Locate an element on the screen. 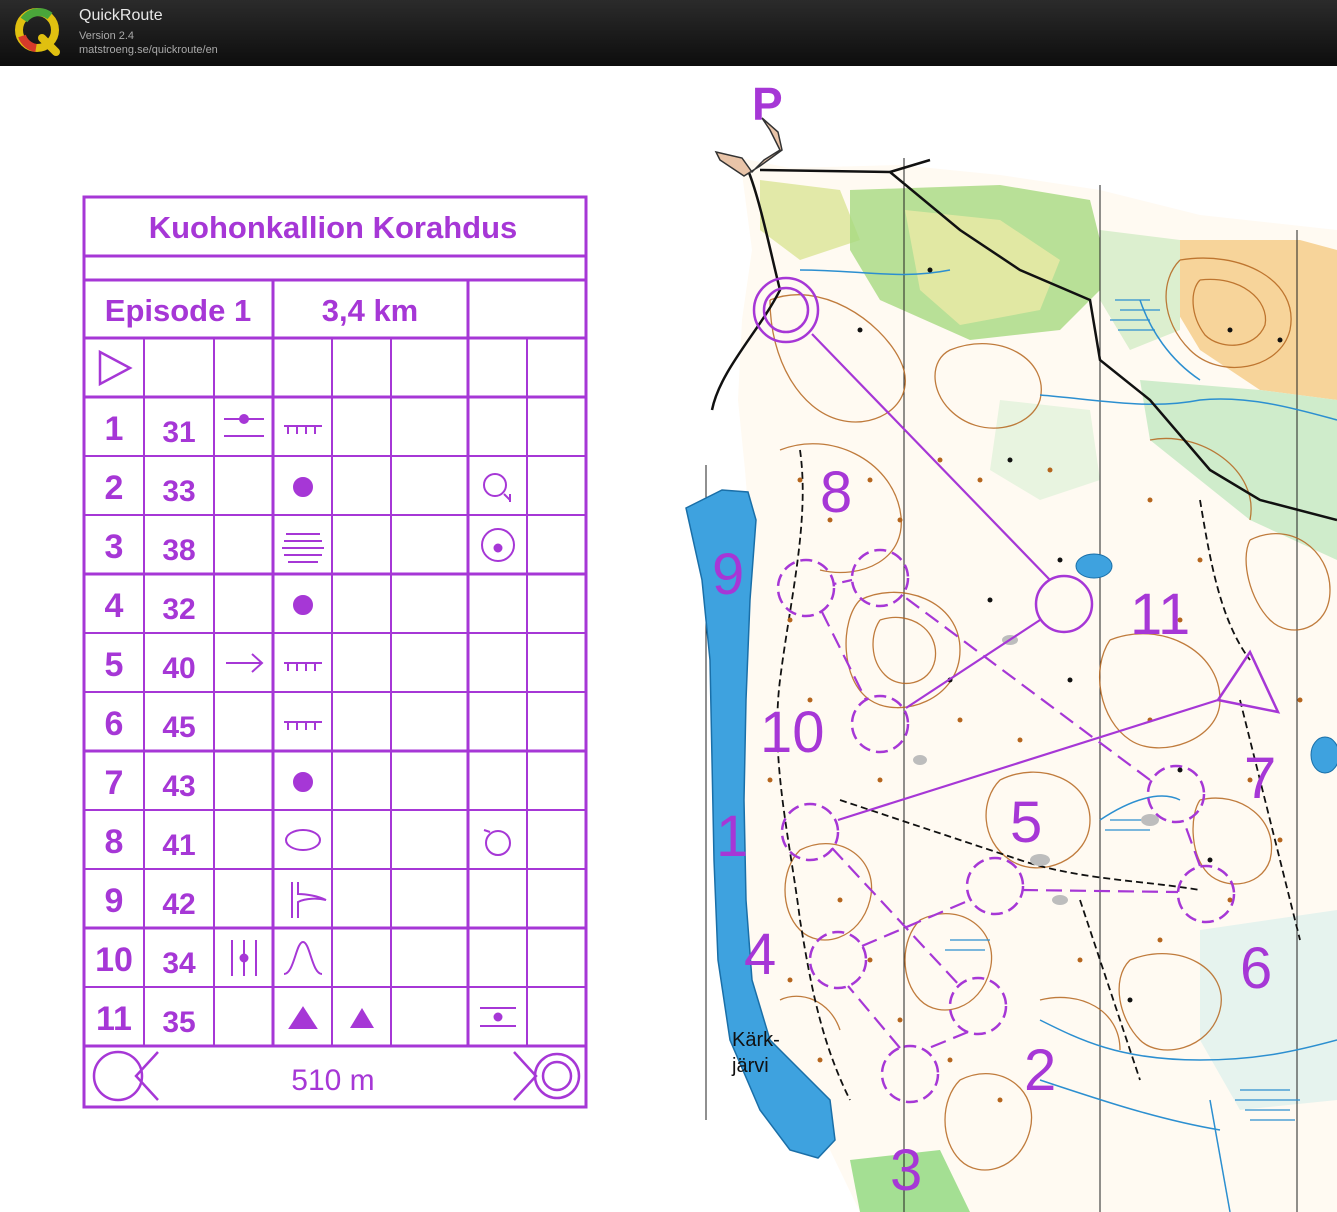 The width and height of the screenshot is (1337, 1212). control-row-8-code: 41 is located at coordinates (178, 845).